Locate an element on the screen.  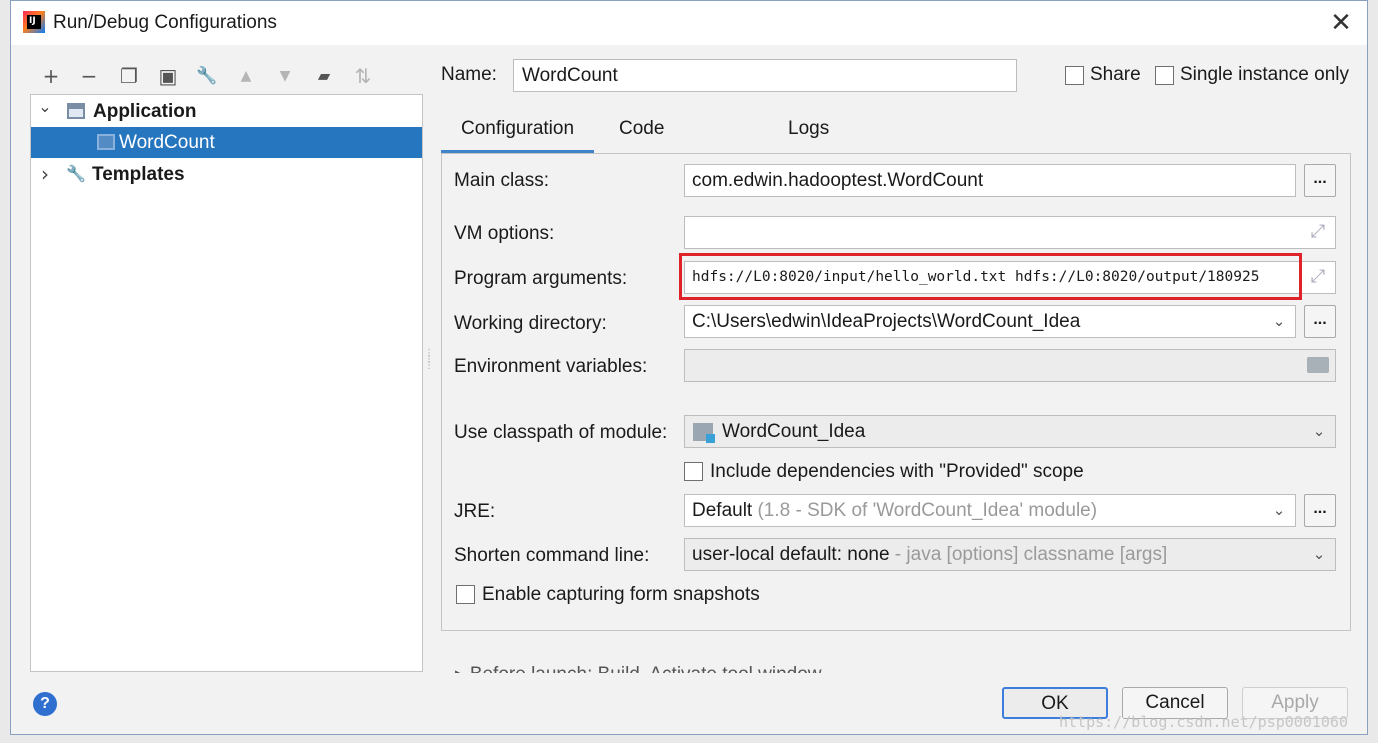
copy-icon: ❐ is located at coordinates (129, 76).